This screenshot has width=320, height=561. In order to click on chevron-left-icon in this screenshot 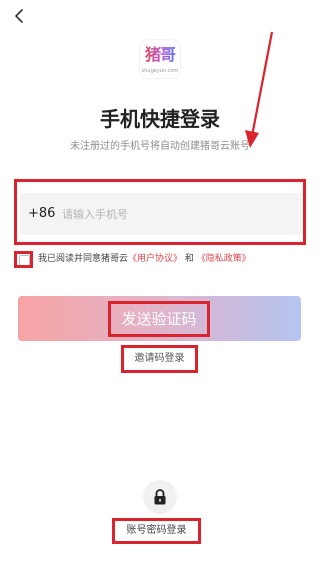, I will do `click(19, 16)`.